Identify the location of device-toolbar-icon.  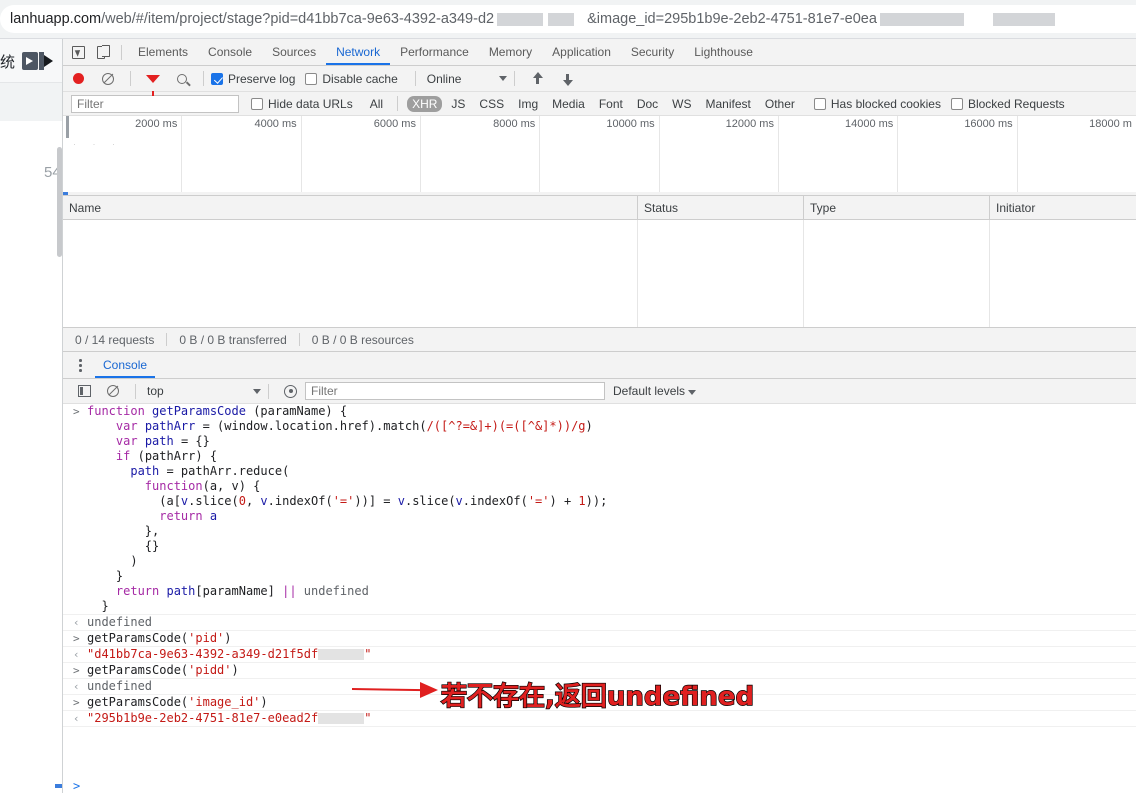
(103, 52).